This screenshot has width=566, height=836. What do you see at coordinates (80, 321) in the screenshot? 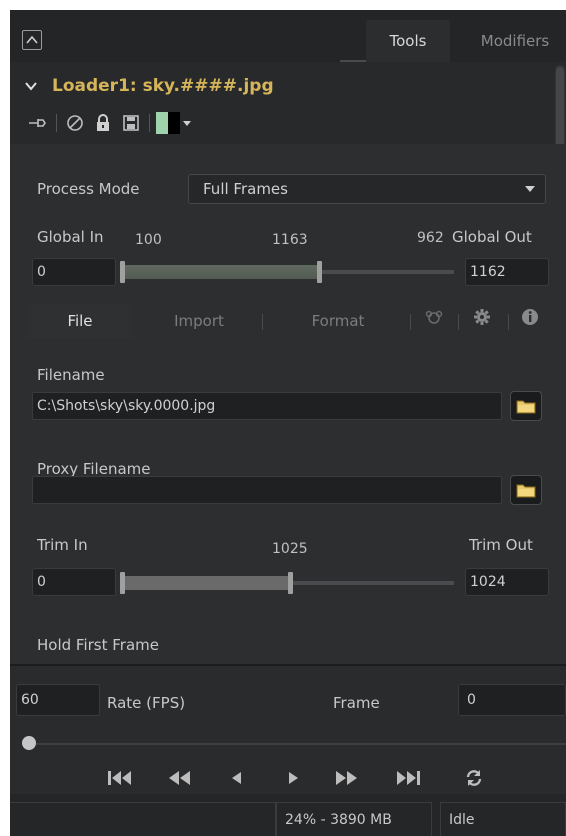
I see `tab-file: File` at bounding box center [80, 321].